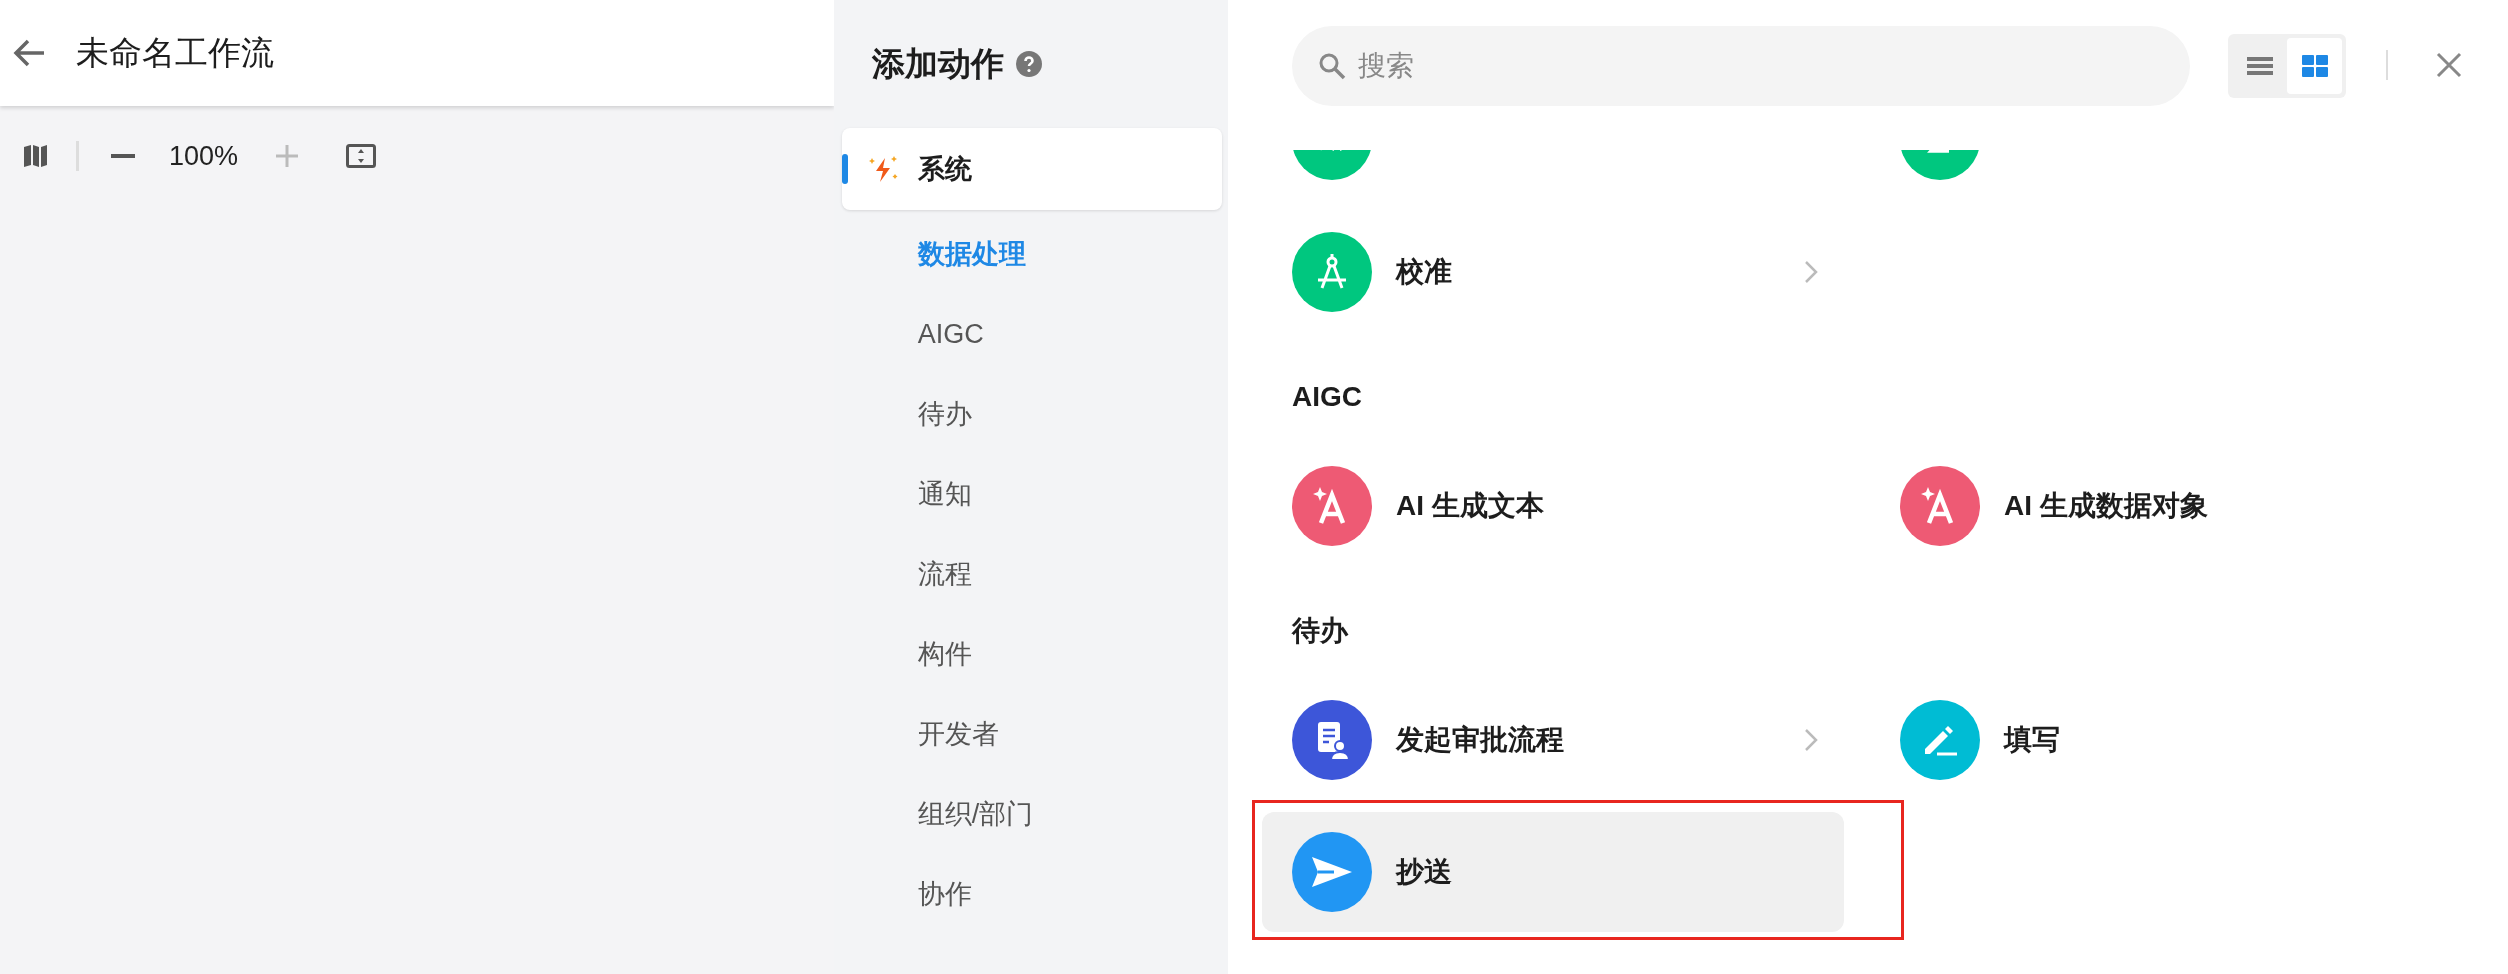 This screenshot has height=974, width=2508. Describe the element at coordinates (1553, 872) in the screenshot. I see `action-item: 抄送` at that location.